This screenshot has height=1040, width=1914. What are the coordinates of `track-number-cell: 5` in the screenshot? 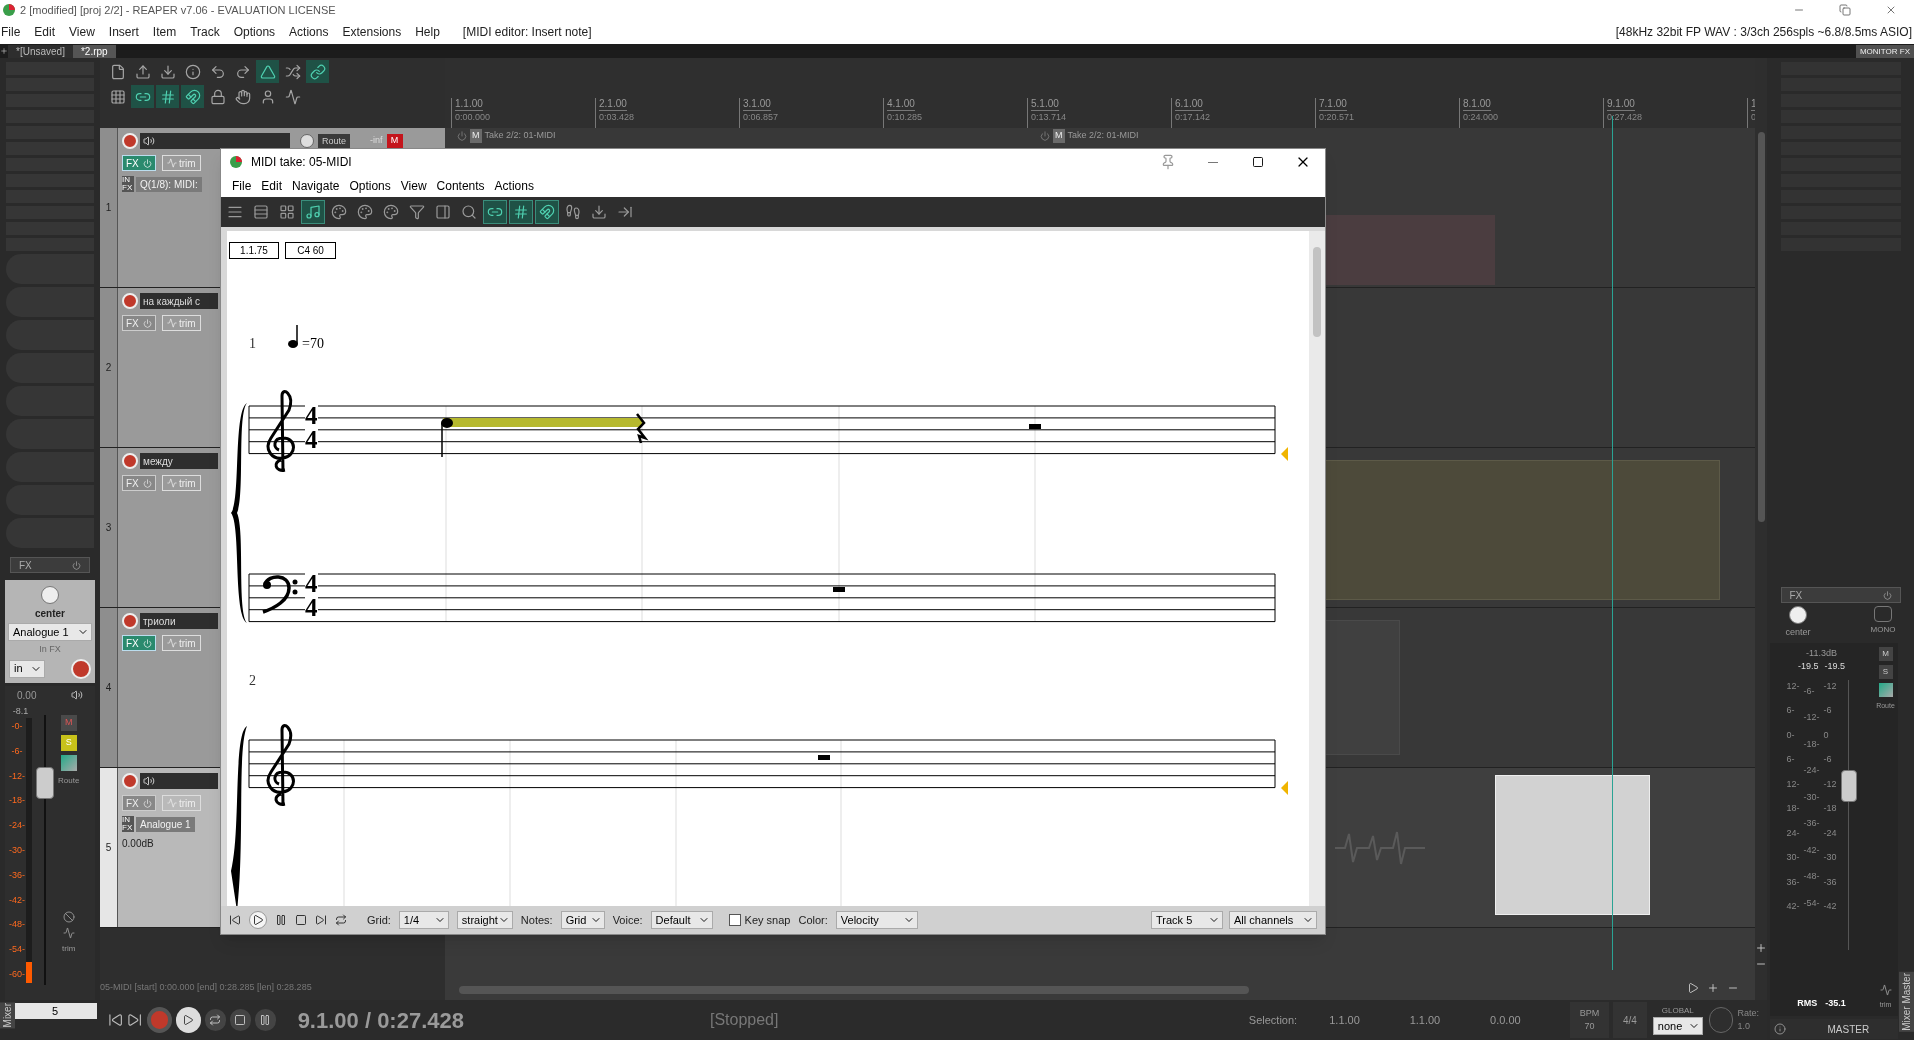 It's located at (109, 847).